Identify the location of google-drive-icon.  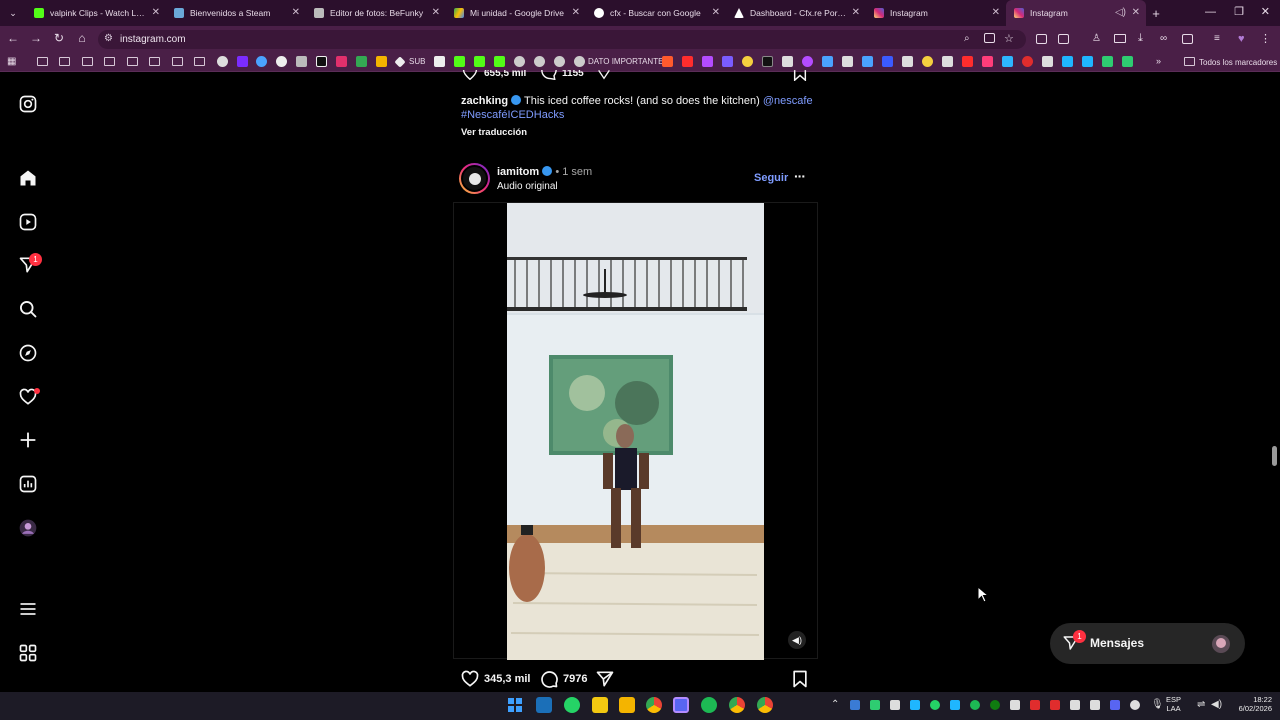
(361, 61).